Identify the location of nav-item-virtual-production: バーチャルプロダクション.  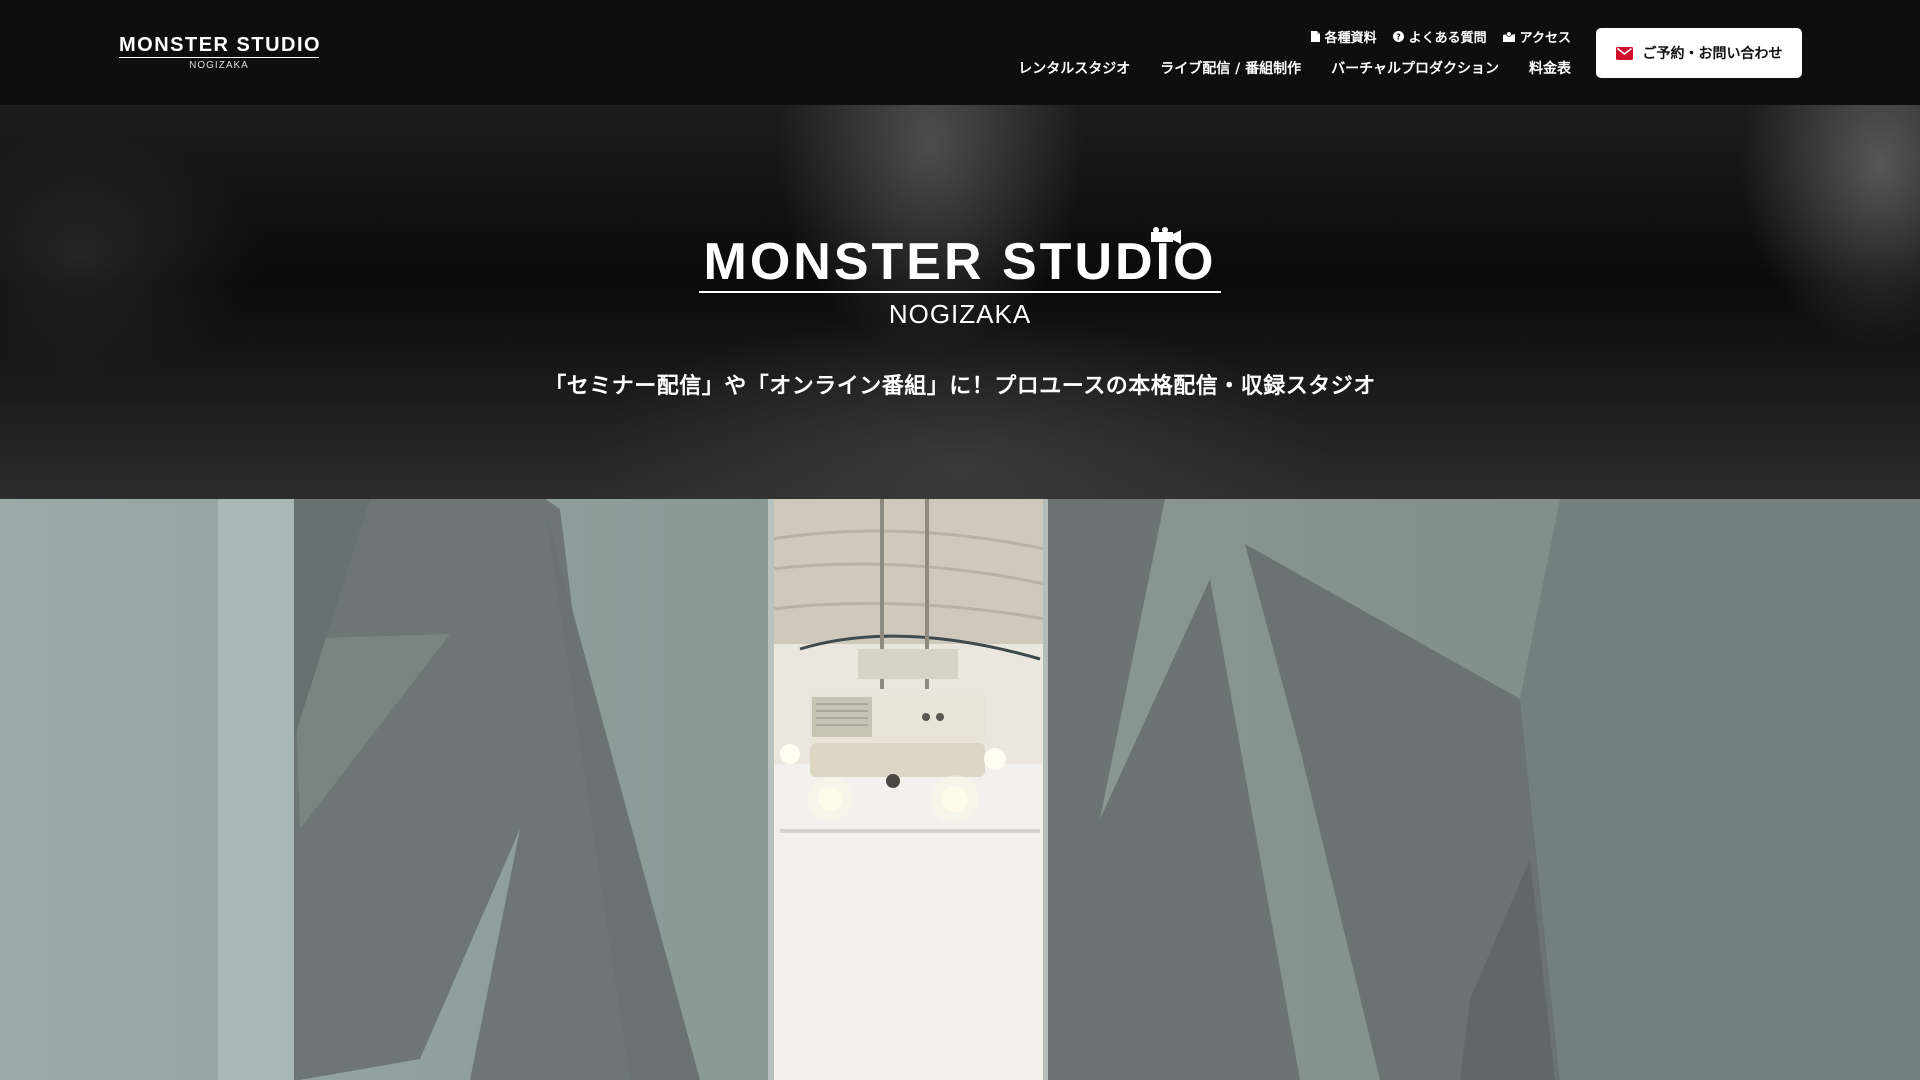
(1415, 68).